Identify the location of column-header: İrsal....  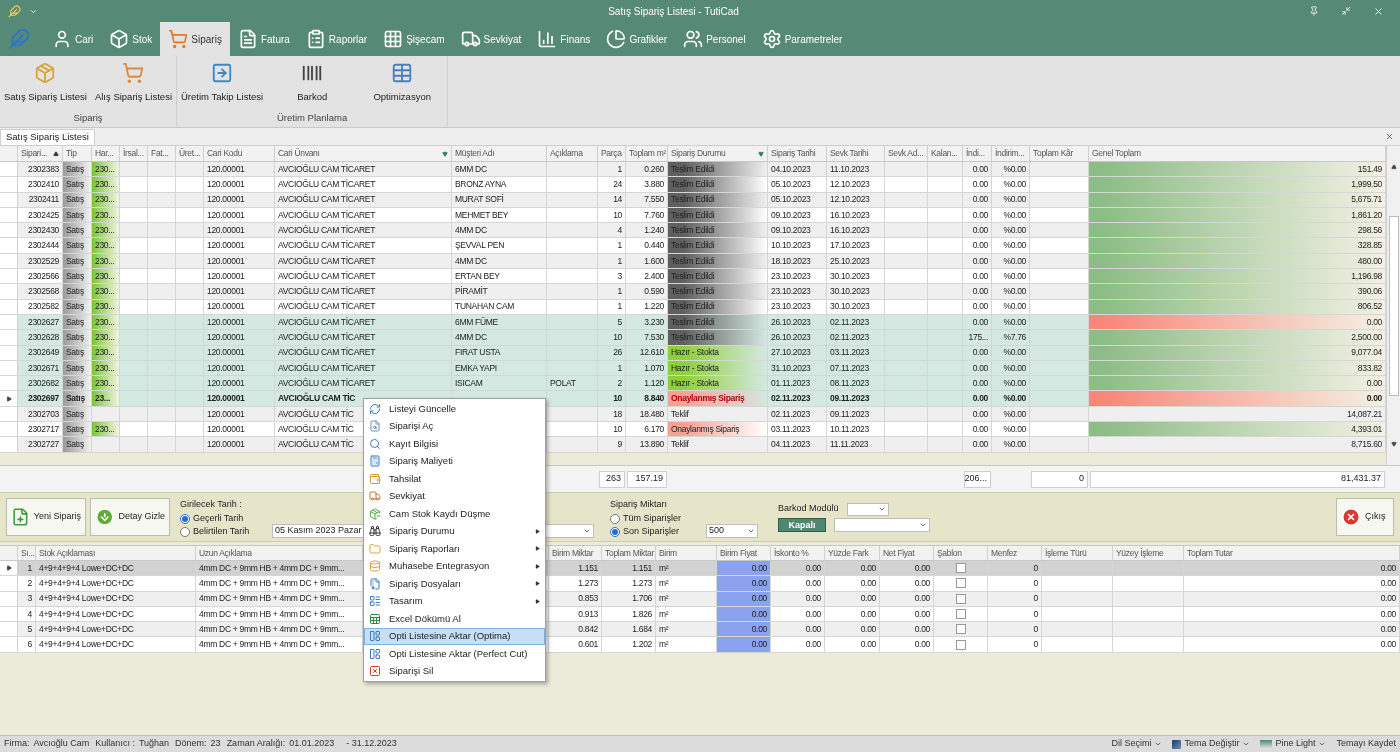
(134, 153).